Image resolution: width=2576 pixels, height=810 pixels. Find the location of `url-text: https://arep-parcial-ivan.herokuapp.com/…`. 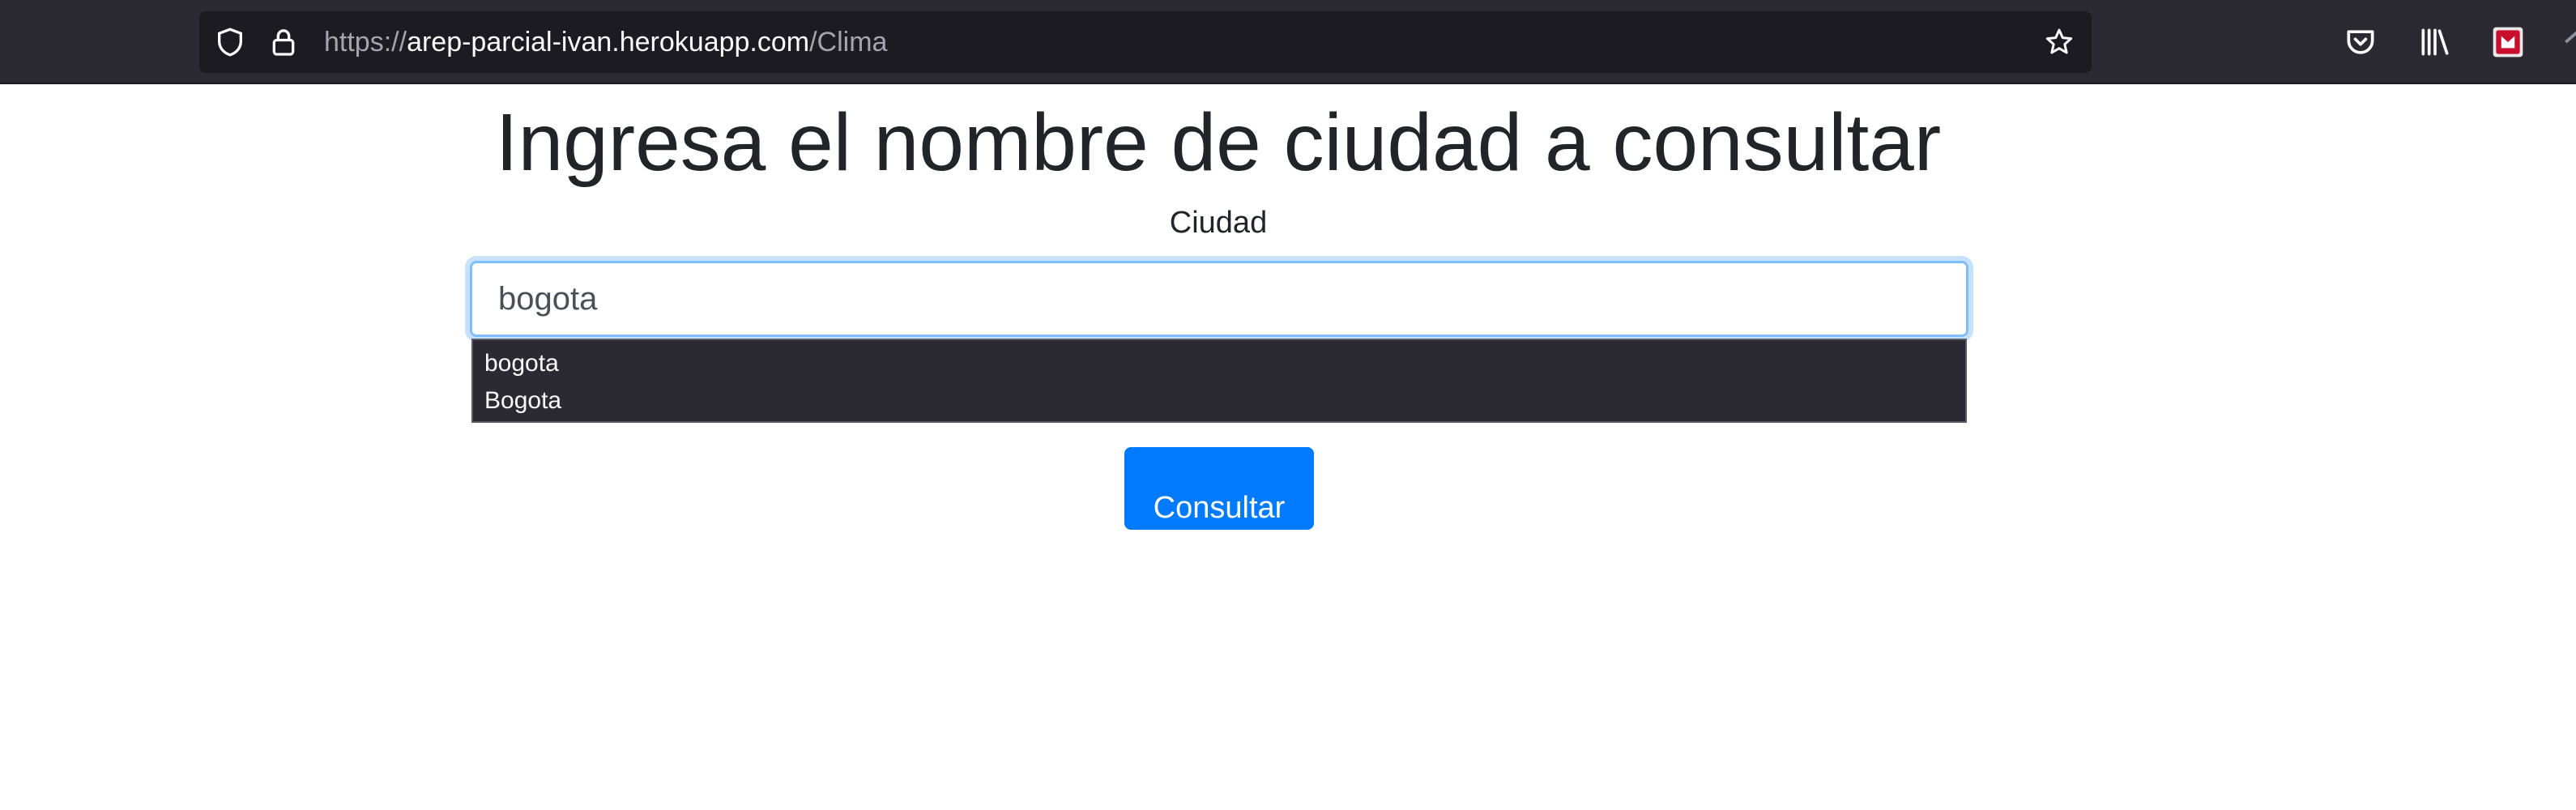

url-text: https://arep-parcial-ivan.herokuapp.com/… is located at coordinates (605, 42).